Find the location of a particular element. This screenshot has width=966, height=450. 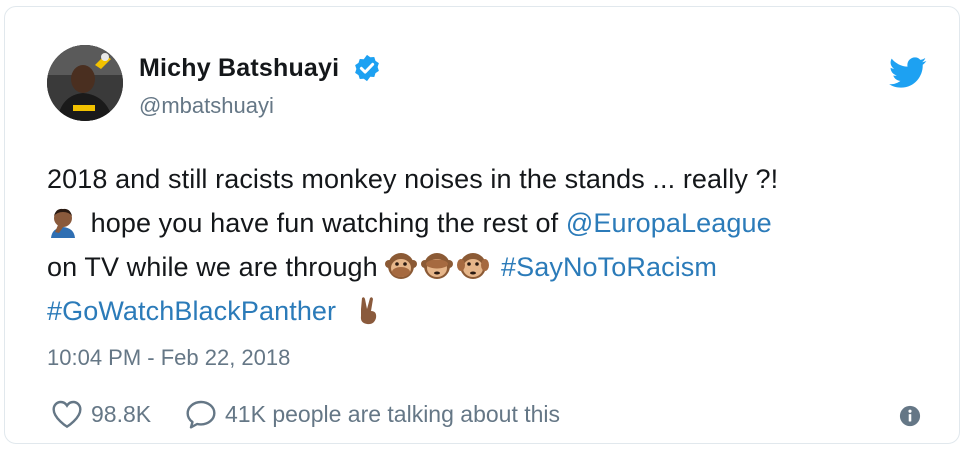

heart-icon is located at coordinates (67, 414).